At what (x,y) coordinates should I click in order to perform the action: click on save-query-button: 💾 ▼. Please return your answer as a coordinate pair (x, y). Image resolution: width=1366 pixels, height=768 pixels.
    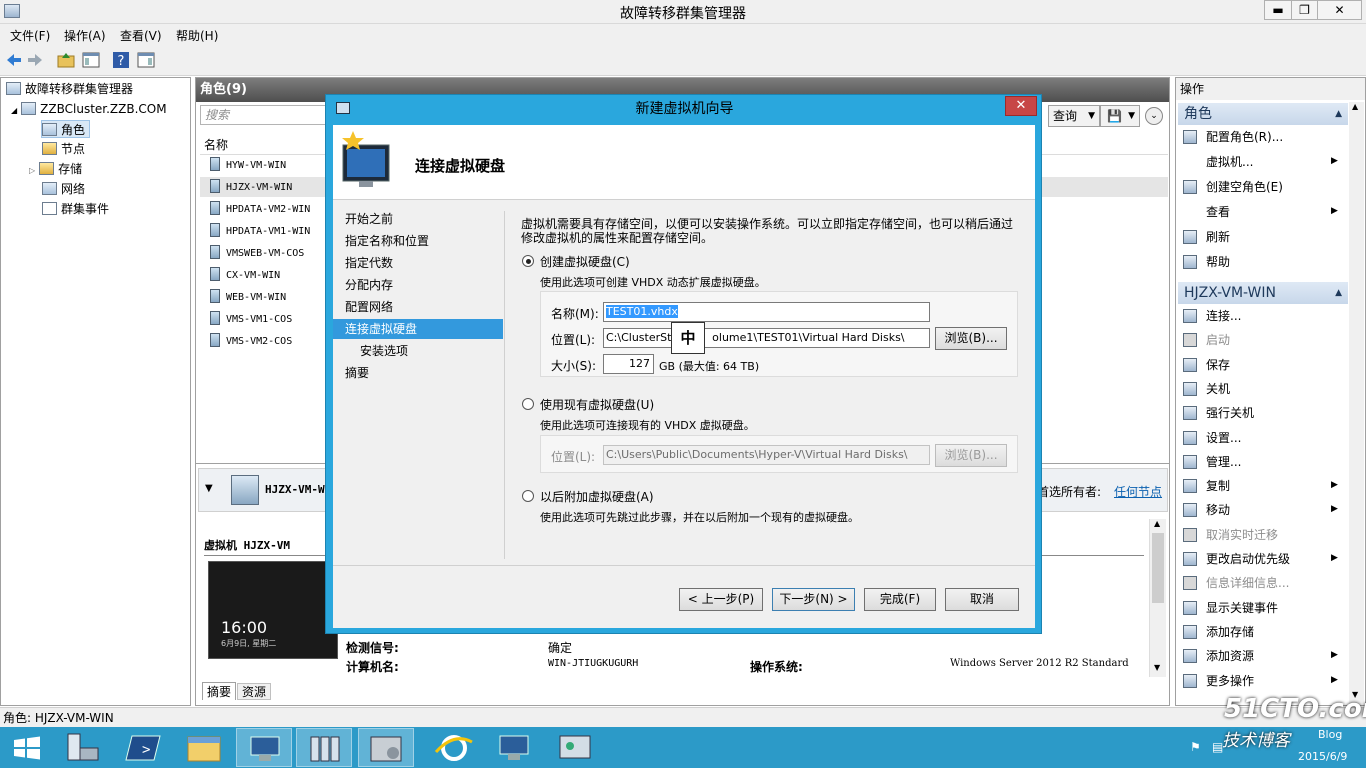
    Looking at the image, I should click on (1120, 116).